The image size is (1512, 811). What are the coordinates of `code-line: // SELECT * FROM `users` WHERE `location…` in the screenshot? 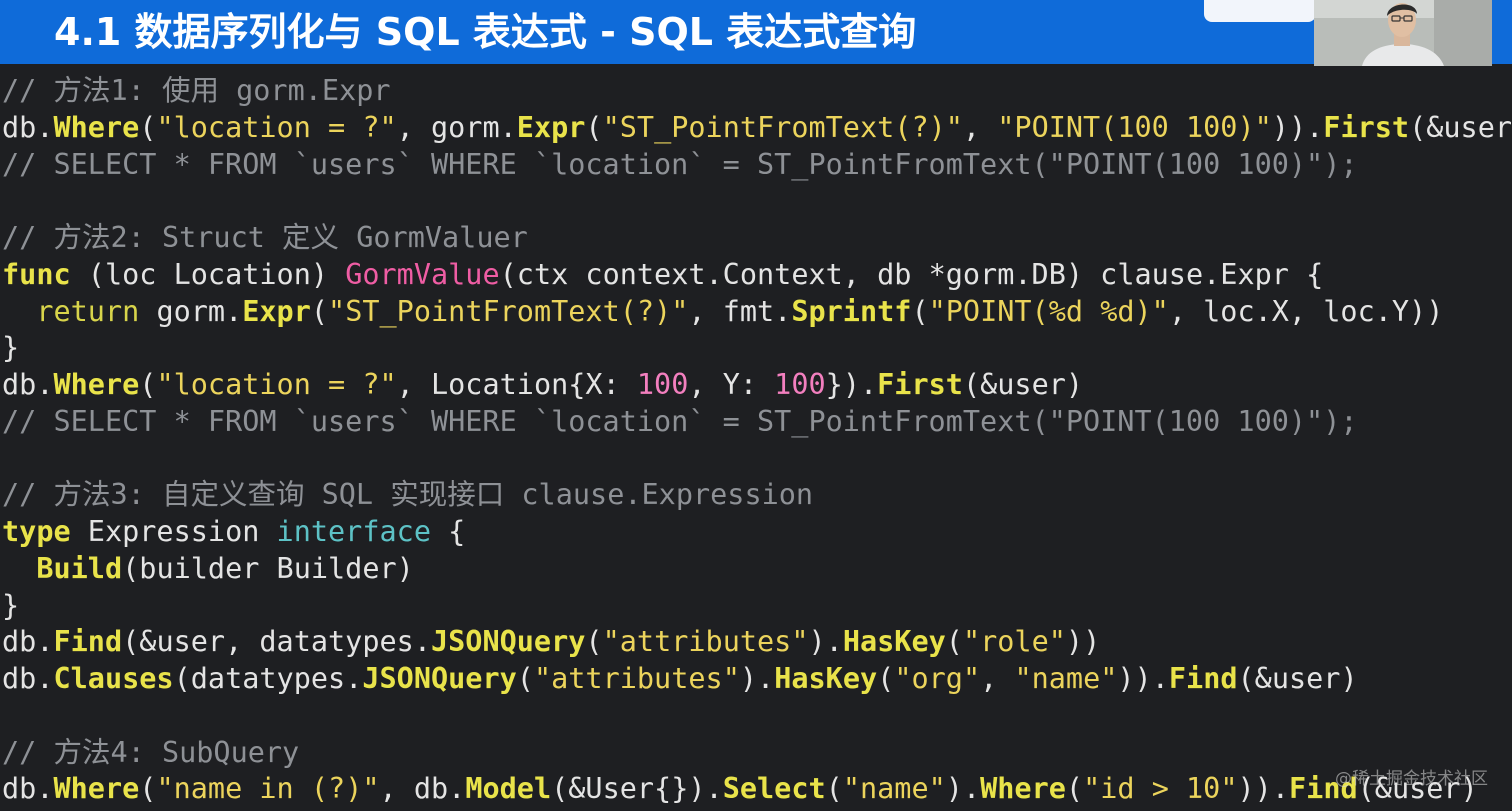 It's located at (754, 422).